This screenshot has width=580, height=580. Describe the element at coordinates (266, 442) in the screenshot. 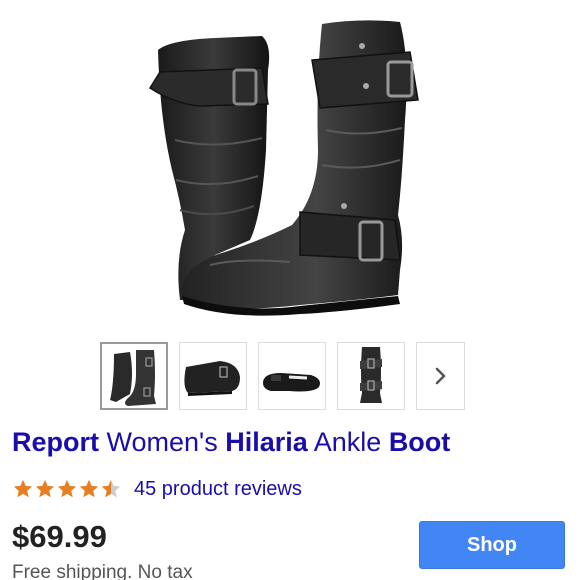

I see `title-model: Hilaria` at that location.